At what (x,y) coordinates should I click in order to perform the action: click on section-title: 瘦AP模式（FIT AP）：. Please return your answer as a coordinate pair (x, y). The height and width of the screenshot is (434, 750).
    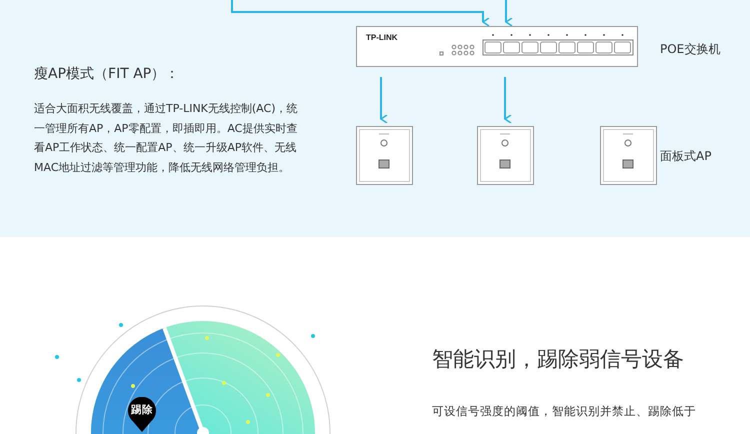
    Looking at the image, I should click on (107, 74).